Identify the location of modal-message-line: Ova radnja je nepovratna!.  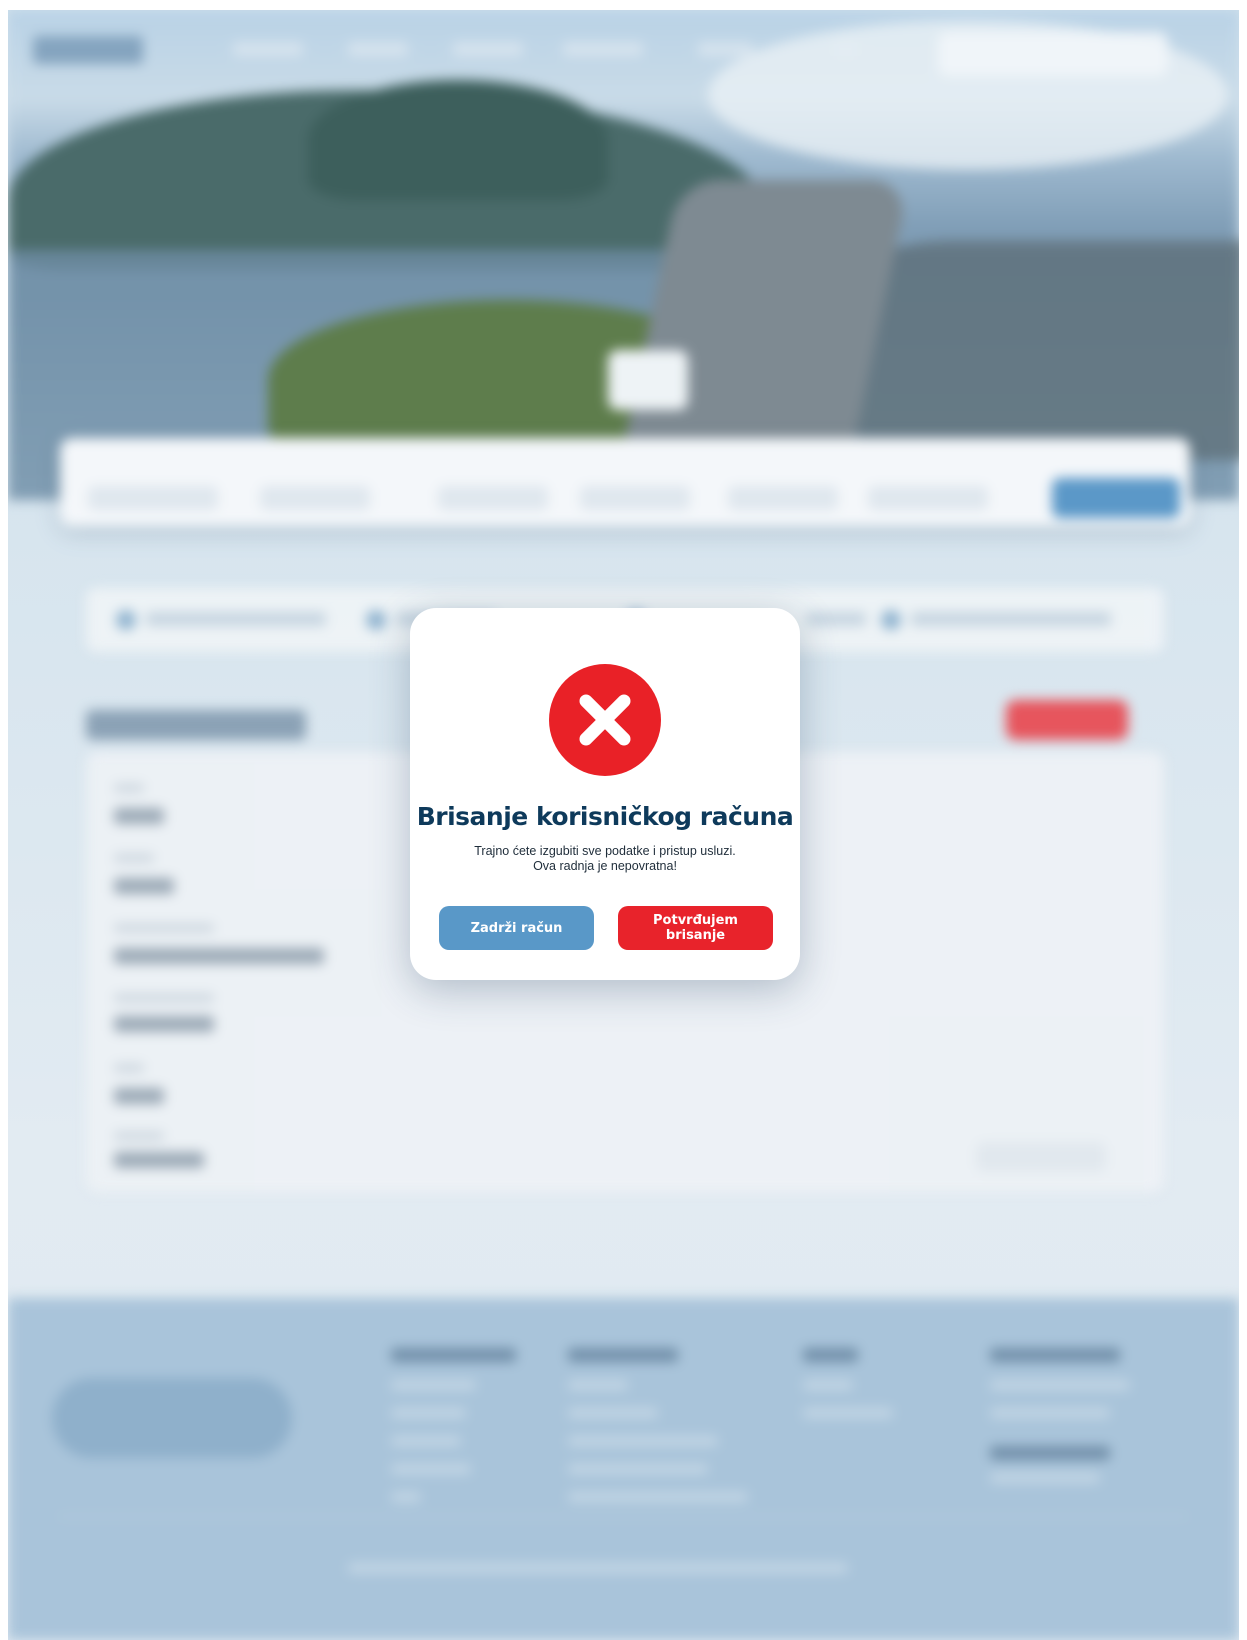
(605, 866).